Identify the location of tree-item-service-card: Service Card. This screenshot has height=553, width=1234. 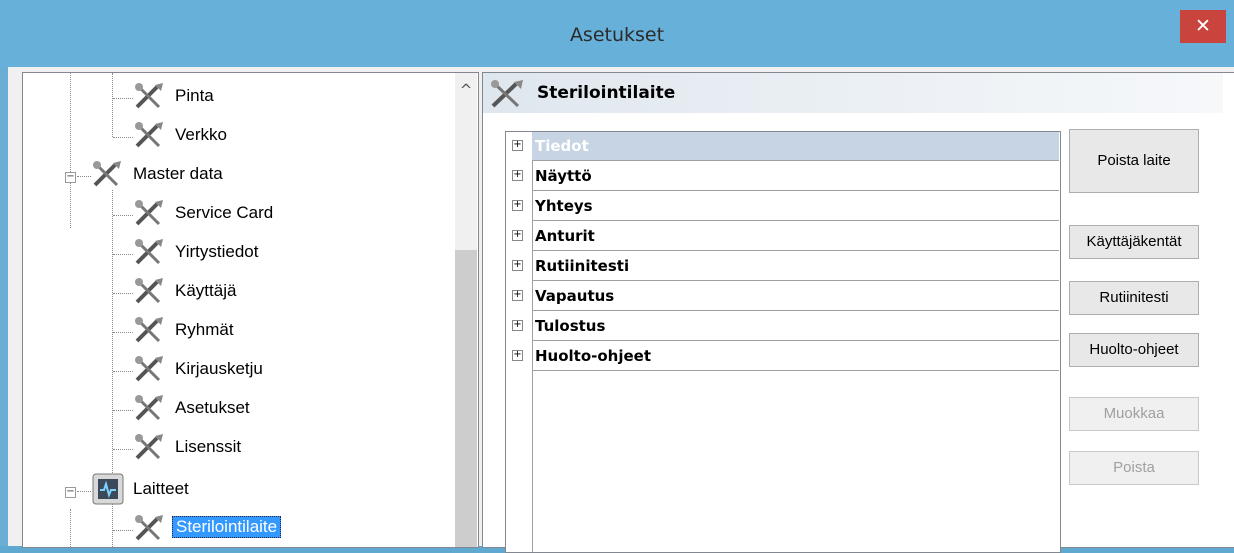
(238, 213).